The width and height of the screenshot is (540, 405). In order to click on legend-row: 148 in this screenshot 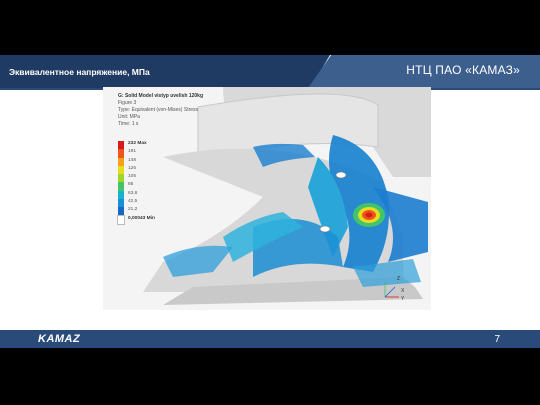, I will do `click(148, 161)`.